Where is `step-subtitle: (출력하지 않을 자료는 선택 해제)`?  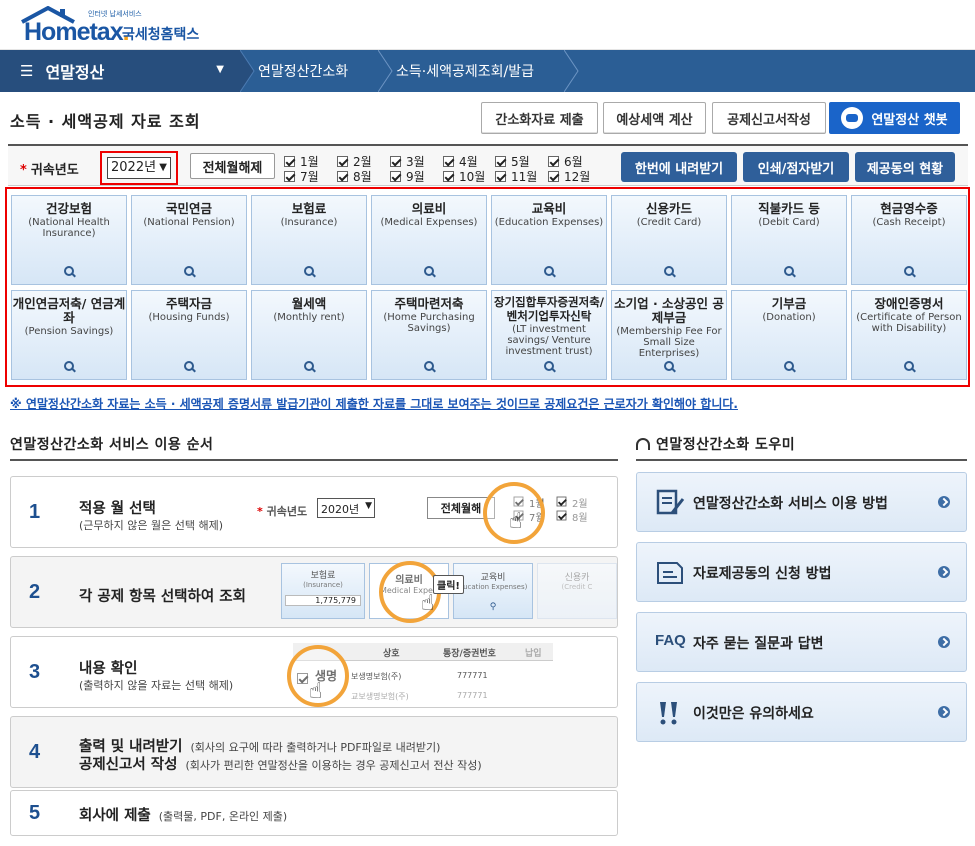
step-subtitle: (출력하지 않을 자료는 선택 해제) is located at coordinates (156, 685).